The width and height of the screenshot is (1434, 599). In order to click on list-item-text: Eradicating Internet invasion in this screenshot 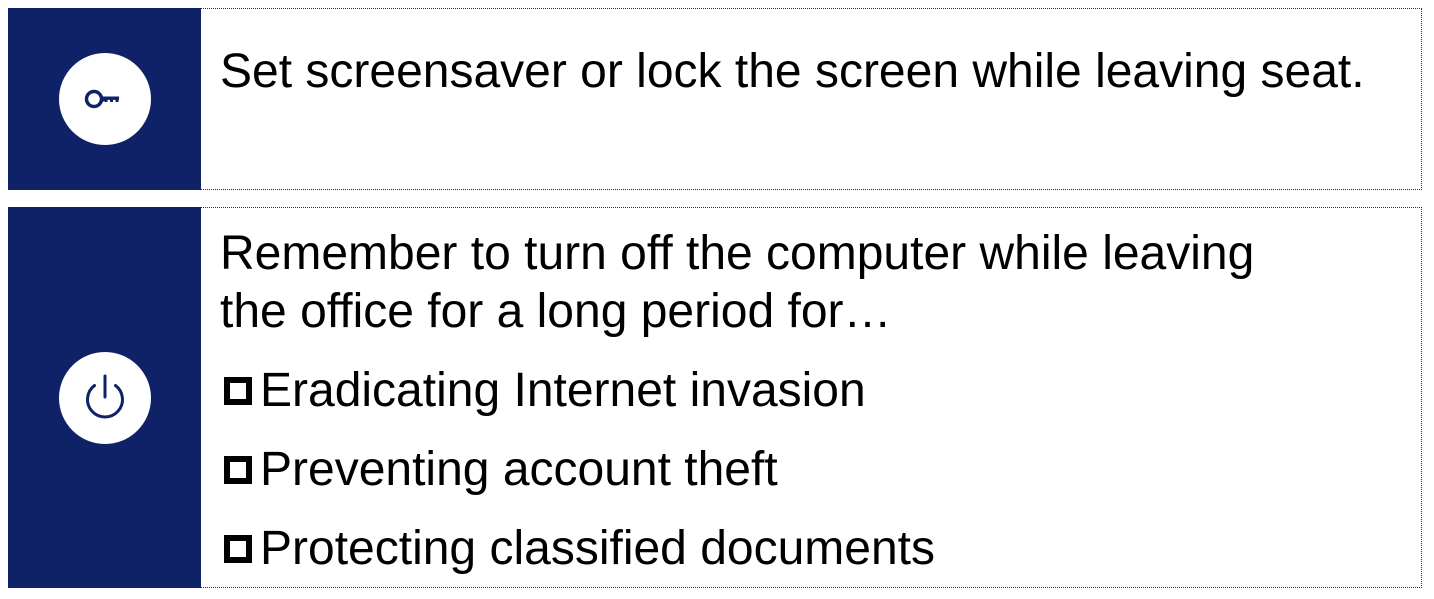, I will do `click(563, 390)`.